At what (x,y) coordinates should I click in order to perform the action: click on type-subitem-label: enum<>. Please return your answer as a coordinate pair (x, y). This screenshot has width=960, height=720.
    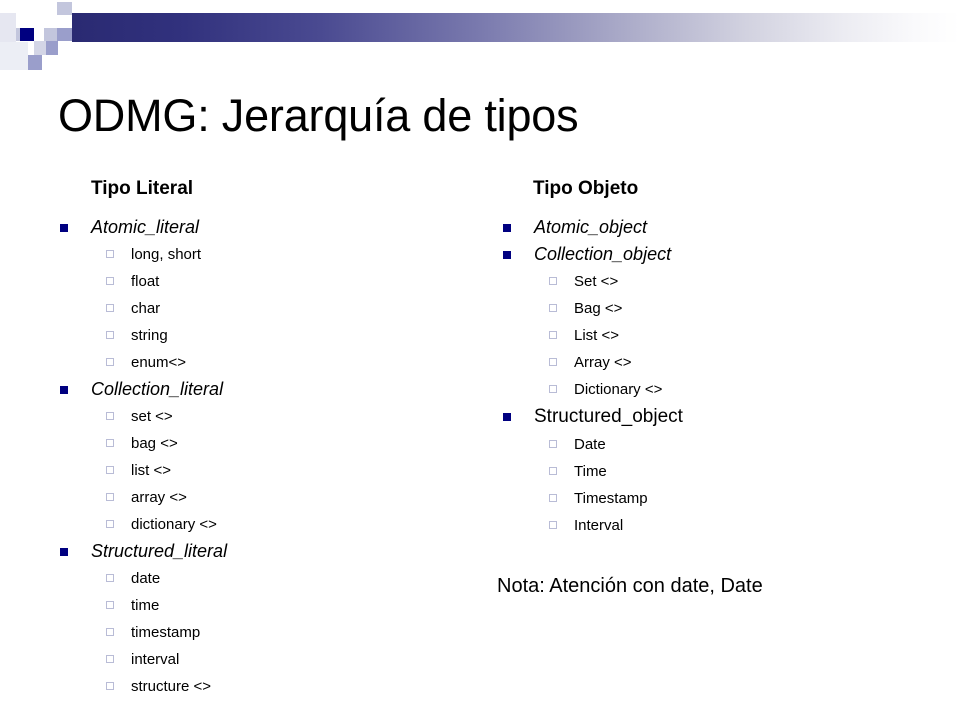
    Looking at the image, I should click on (159, 362).